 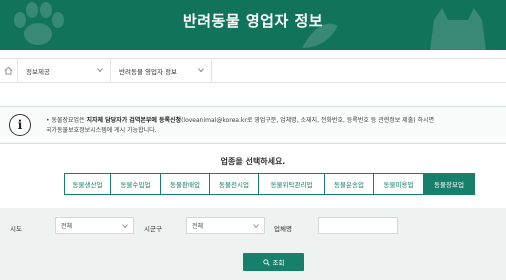 I want to click on sido-label: 시도, so click(x=16, y=229).